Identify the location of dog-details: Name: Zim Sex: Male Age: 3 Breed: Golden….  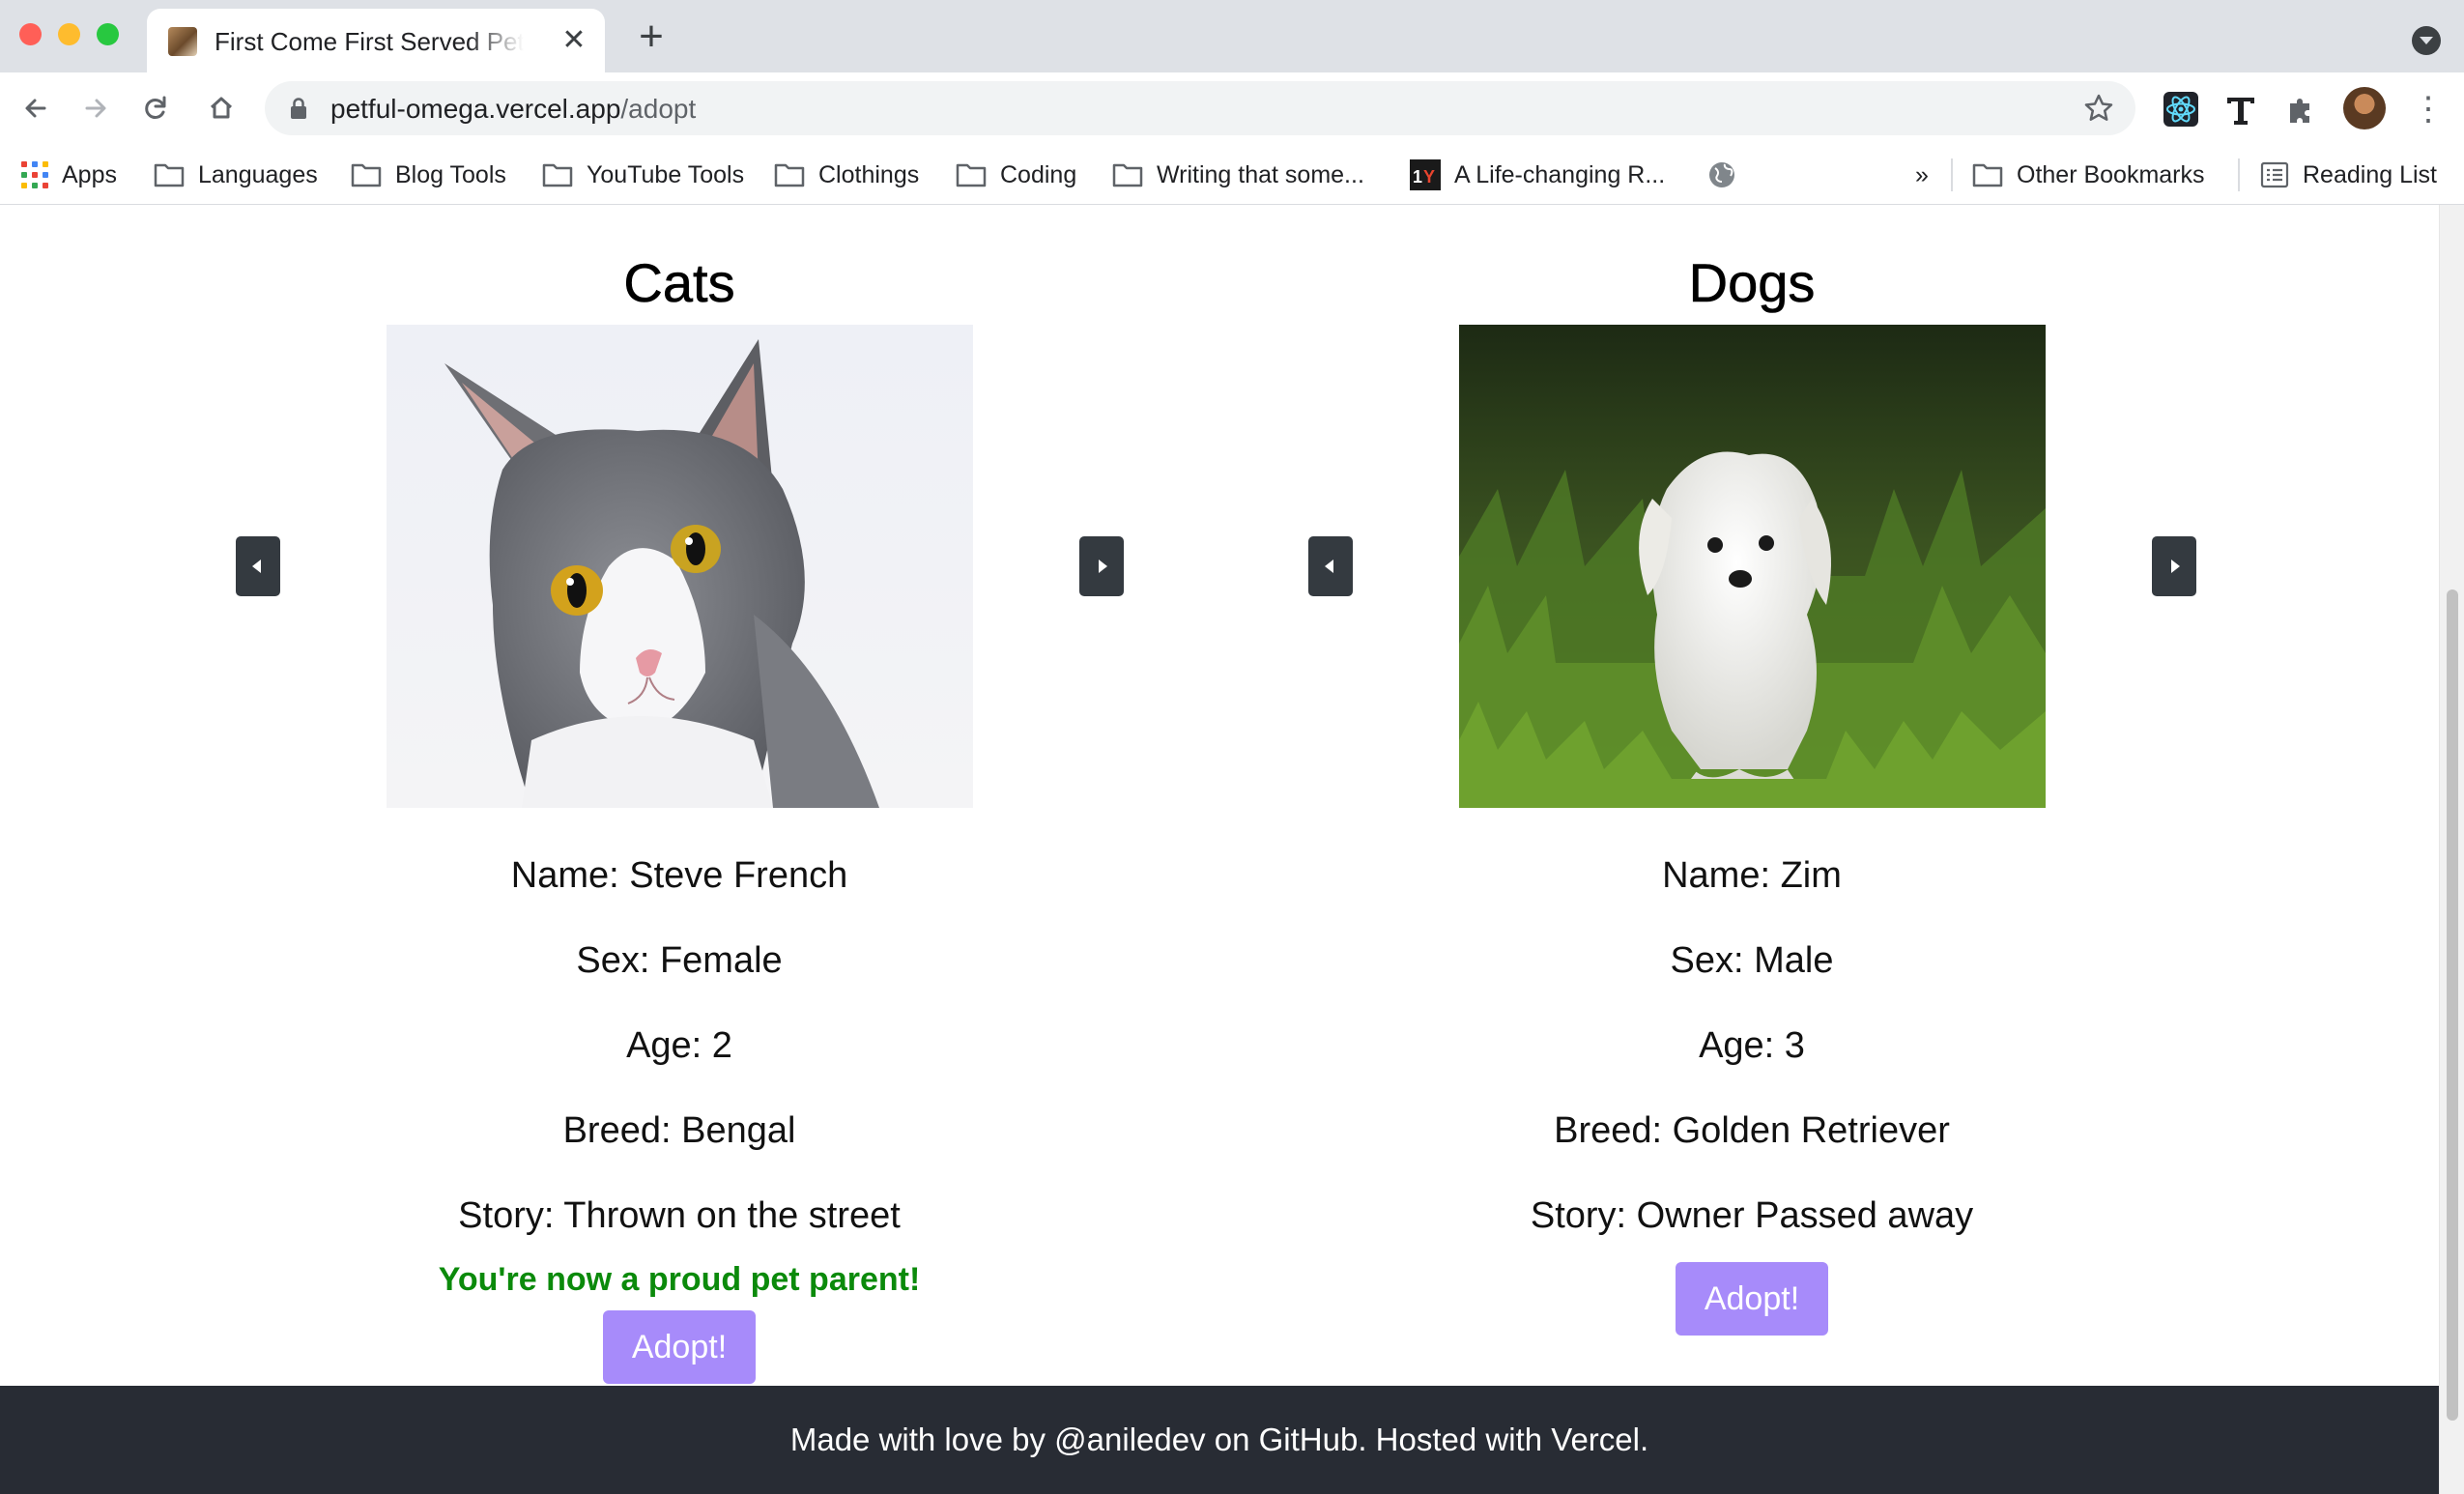
(1751, 1086).